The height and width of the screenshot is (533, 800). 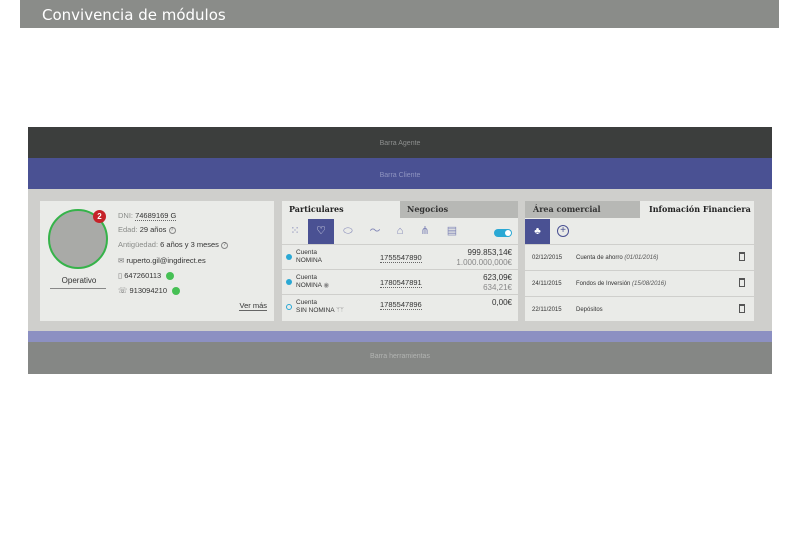 What do you see at coordinates (165, 260) in the screenshot?
I see `email-value: ruperto.gil@ingdirect.es` at bounding box center [165, 260].